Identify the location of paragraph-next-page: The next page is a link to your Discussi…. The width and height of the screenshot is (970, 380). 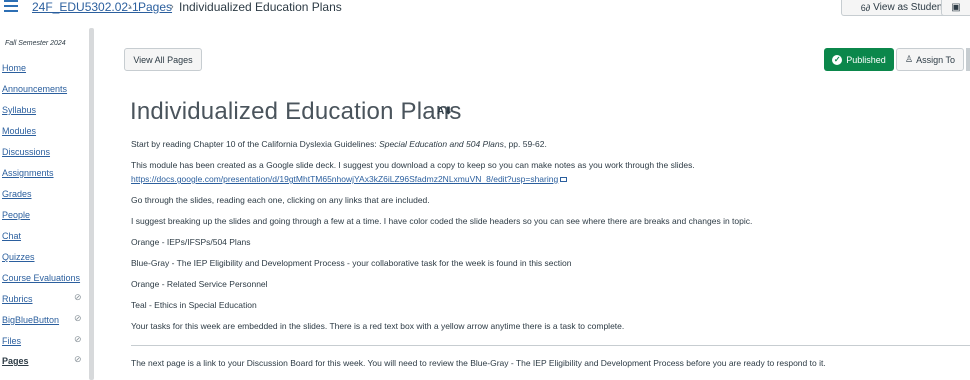
(478, 363).